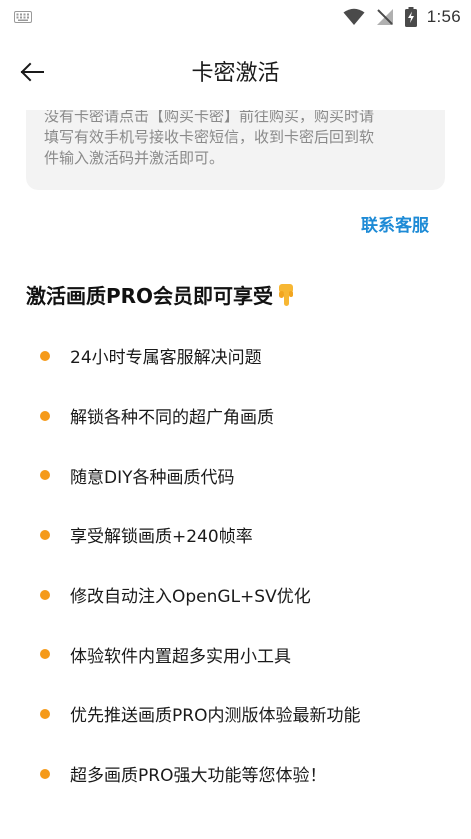 The image size is (471, 839). I want to click on benefit-text: 24小时专属客服解决问题, so click(166, 358).